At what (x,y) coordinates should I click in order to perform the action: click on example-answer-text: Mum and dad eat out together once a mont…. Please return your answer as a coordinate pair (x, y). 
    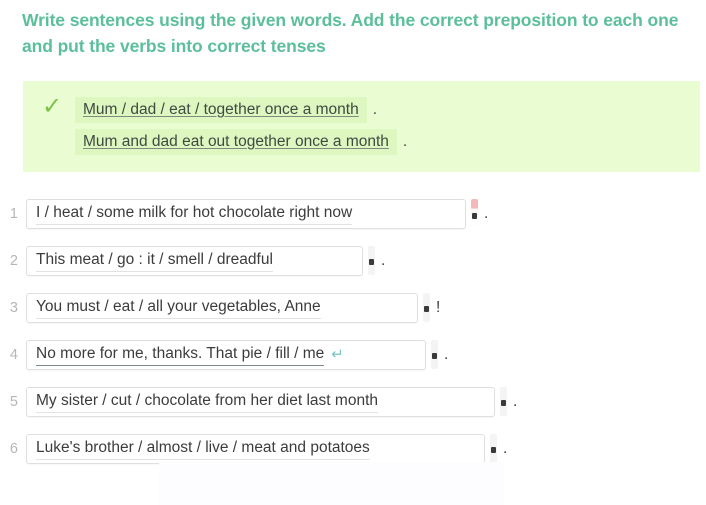
    Looking at the image, I should click on (236, 142).